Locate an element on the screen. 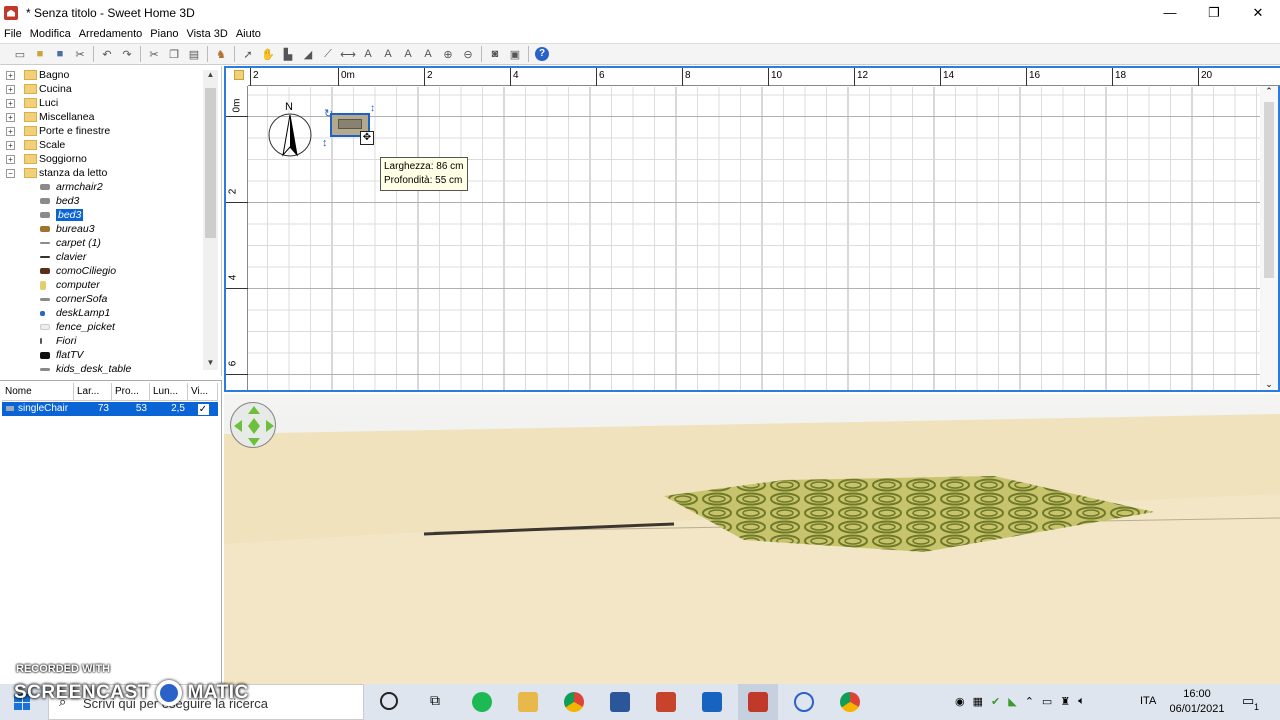 The width and height of the screenshot is (1280, 720). table-row: singleChair 73 53 2,5 ✓ is located at coordinates (110, 409).